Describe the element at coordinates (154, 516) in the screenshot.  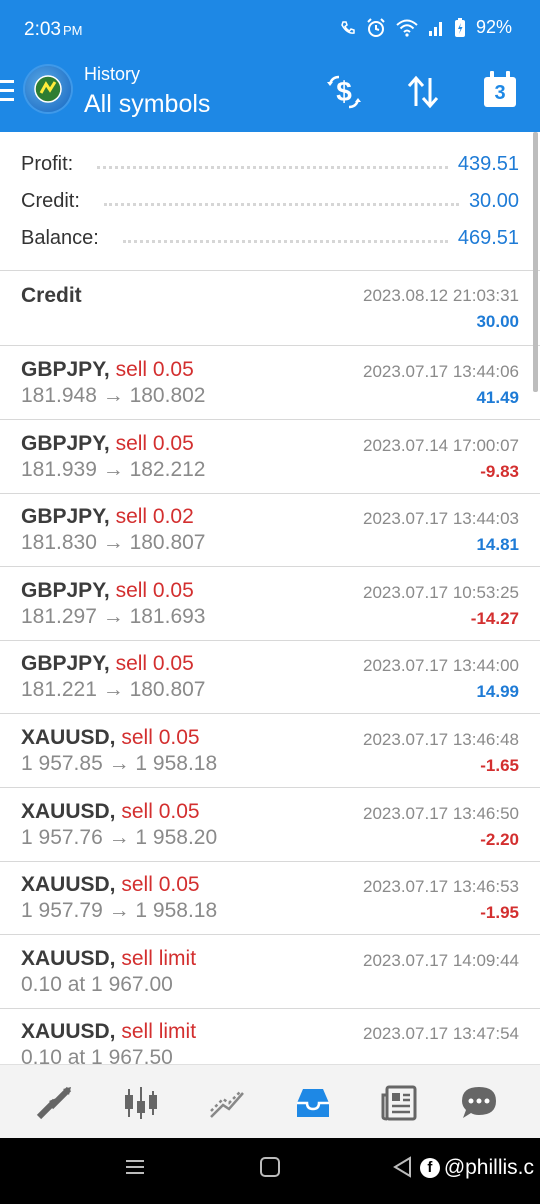
I see `trade-action: sell 0.02` at that location.